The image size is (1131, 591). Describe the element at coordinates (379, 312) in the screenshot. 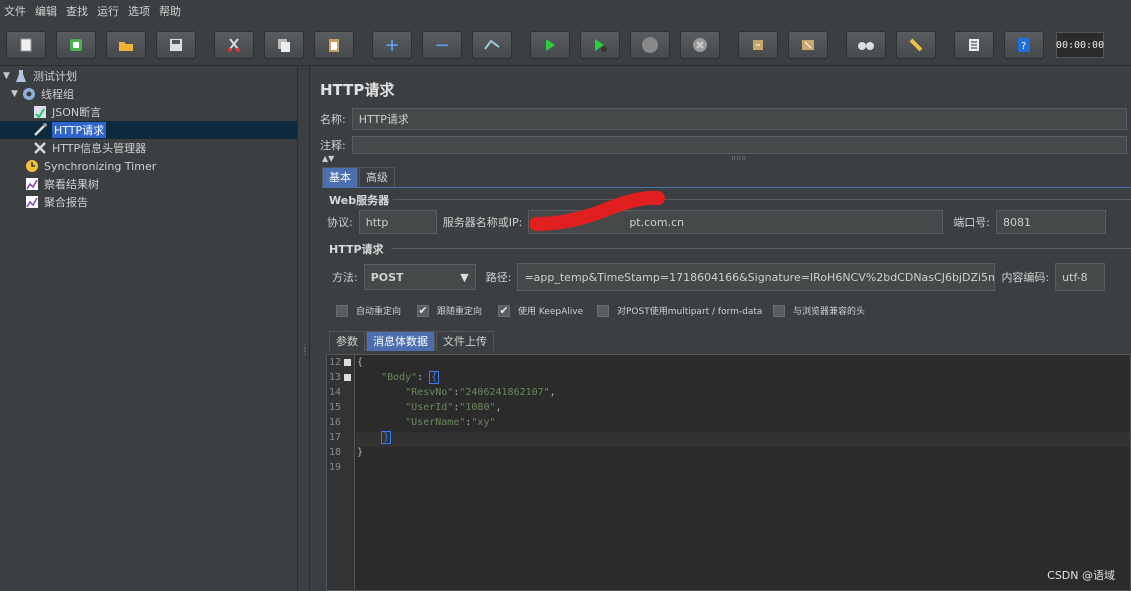

I see `checkbox-label: 自动重定向` at that location.